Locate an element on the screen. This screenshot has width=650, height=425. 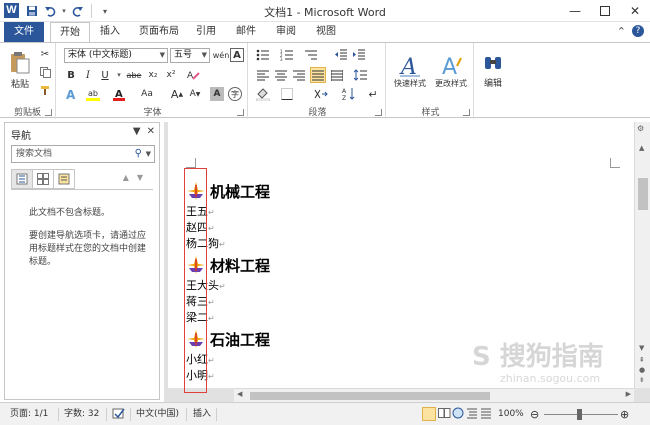
bullets-icon is located at coordinates (263, 55).